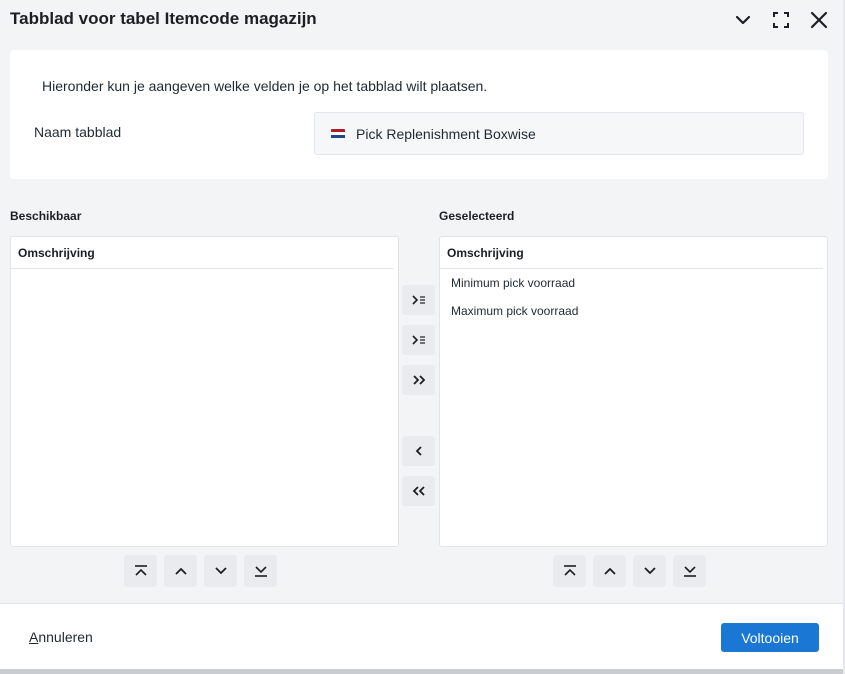 The width and height of the screenshot is (845, 674). I want to click on cancel-label: nnuleren, so click(65, 637).